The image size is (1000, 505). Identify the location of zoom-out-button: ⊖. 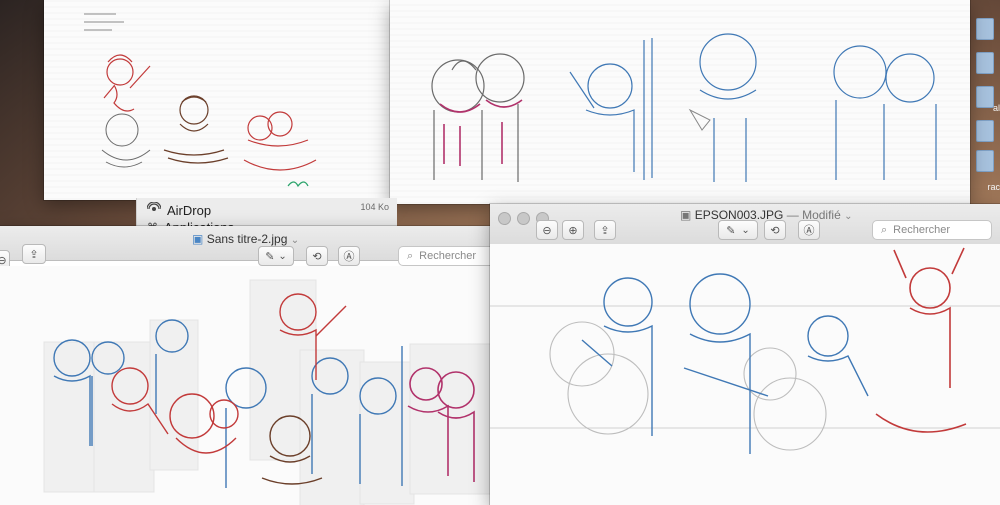
(547, 230).